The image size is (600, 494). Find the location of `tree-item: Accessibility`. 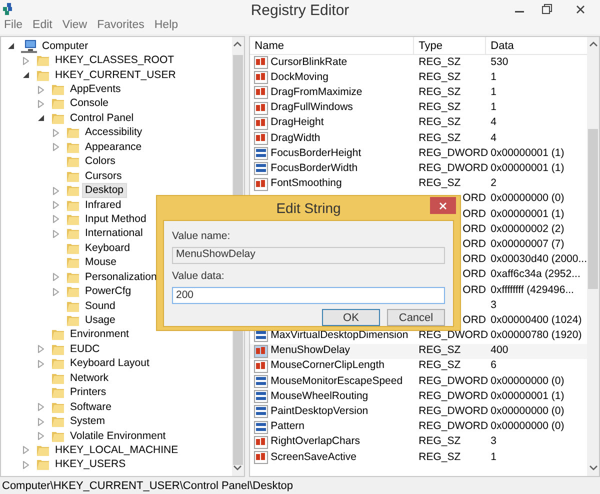

tree-item: Accessibility is located at coordinates (114, 132).